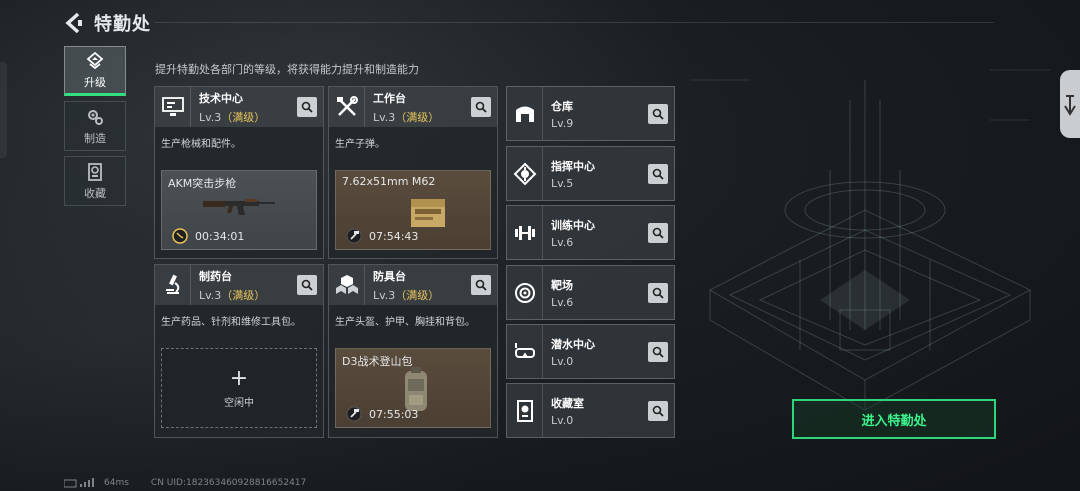  I want to click on facility-name: 训练中心, so click(573, 225).